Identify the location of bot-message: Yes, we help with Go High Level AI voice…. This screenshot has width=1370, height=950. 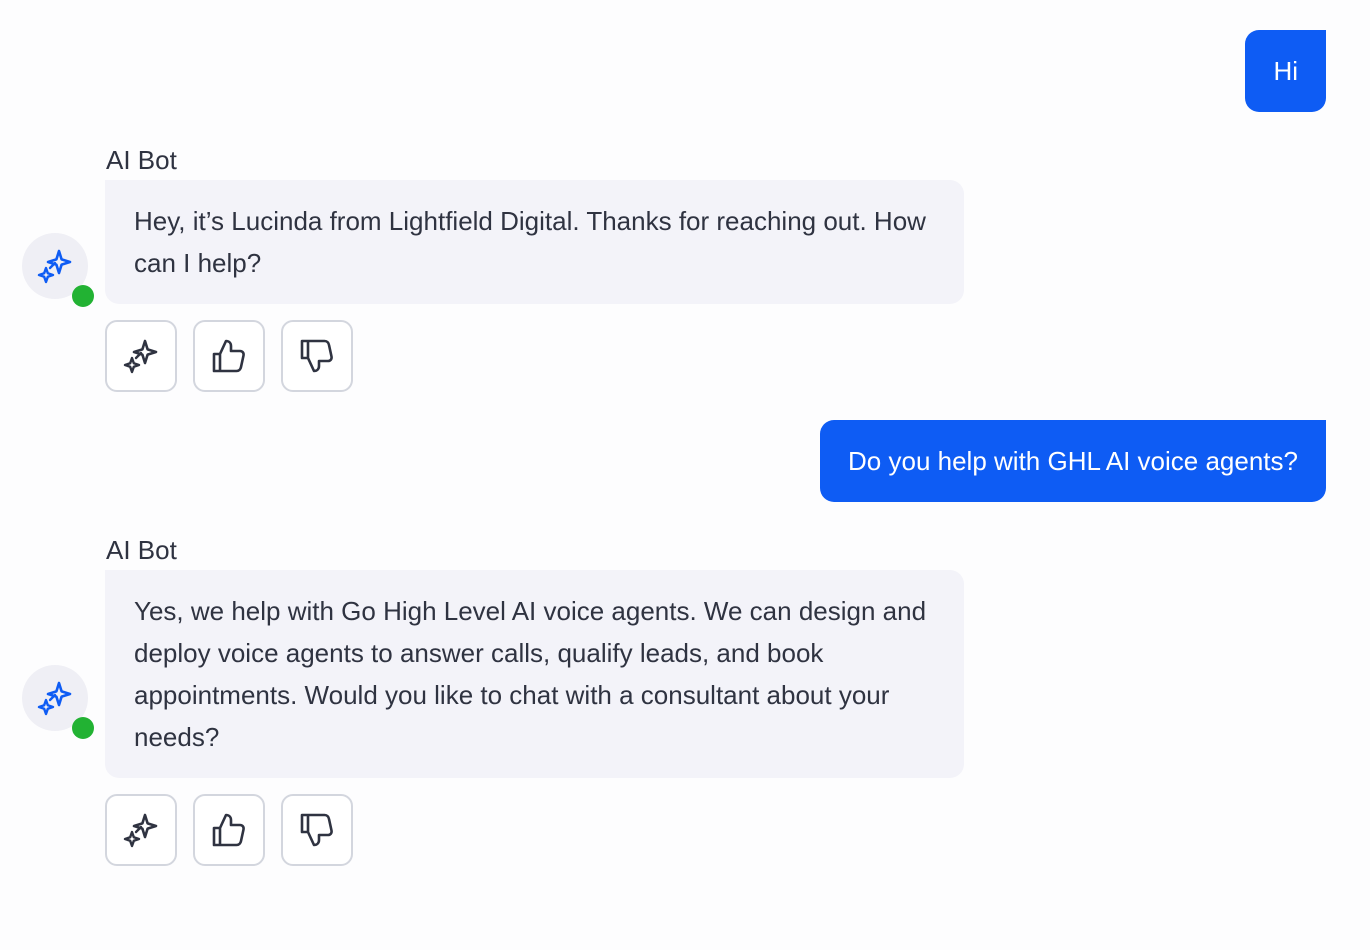
(534, 674).